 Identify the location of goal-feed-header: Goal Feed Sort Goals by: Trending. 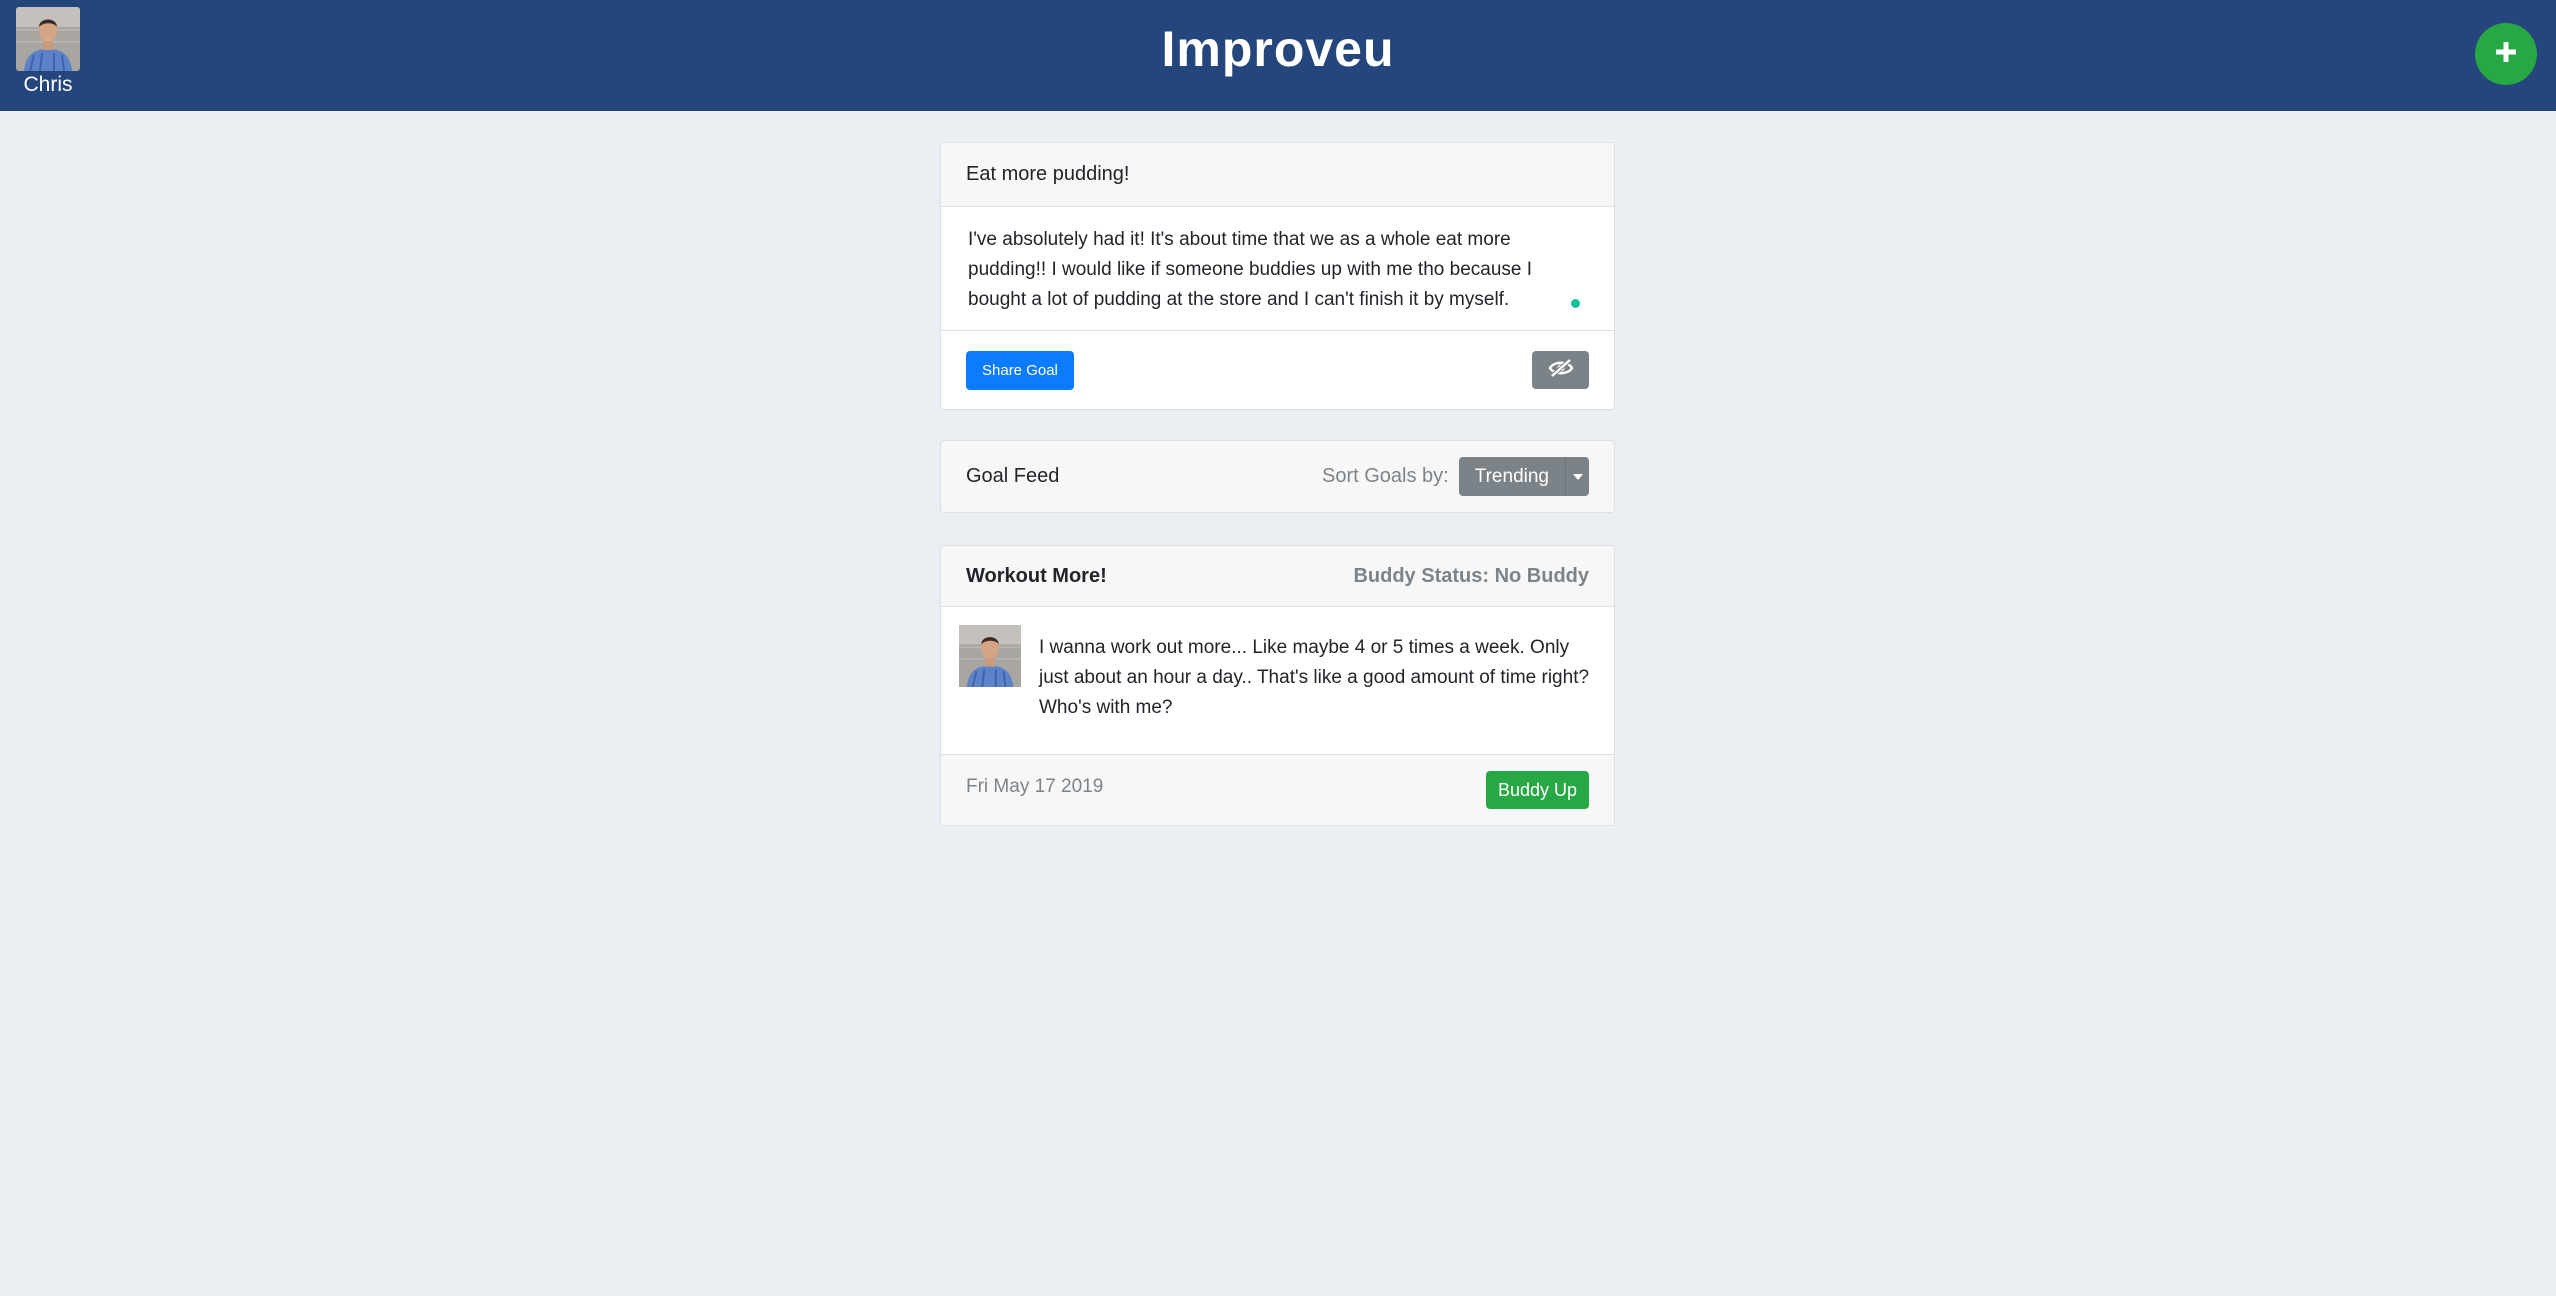
(1277, 476).